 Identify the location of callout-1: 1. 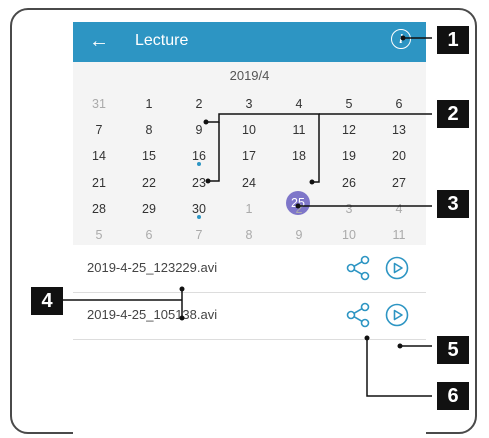
(453, 40).